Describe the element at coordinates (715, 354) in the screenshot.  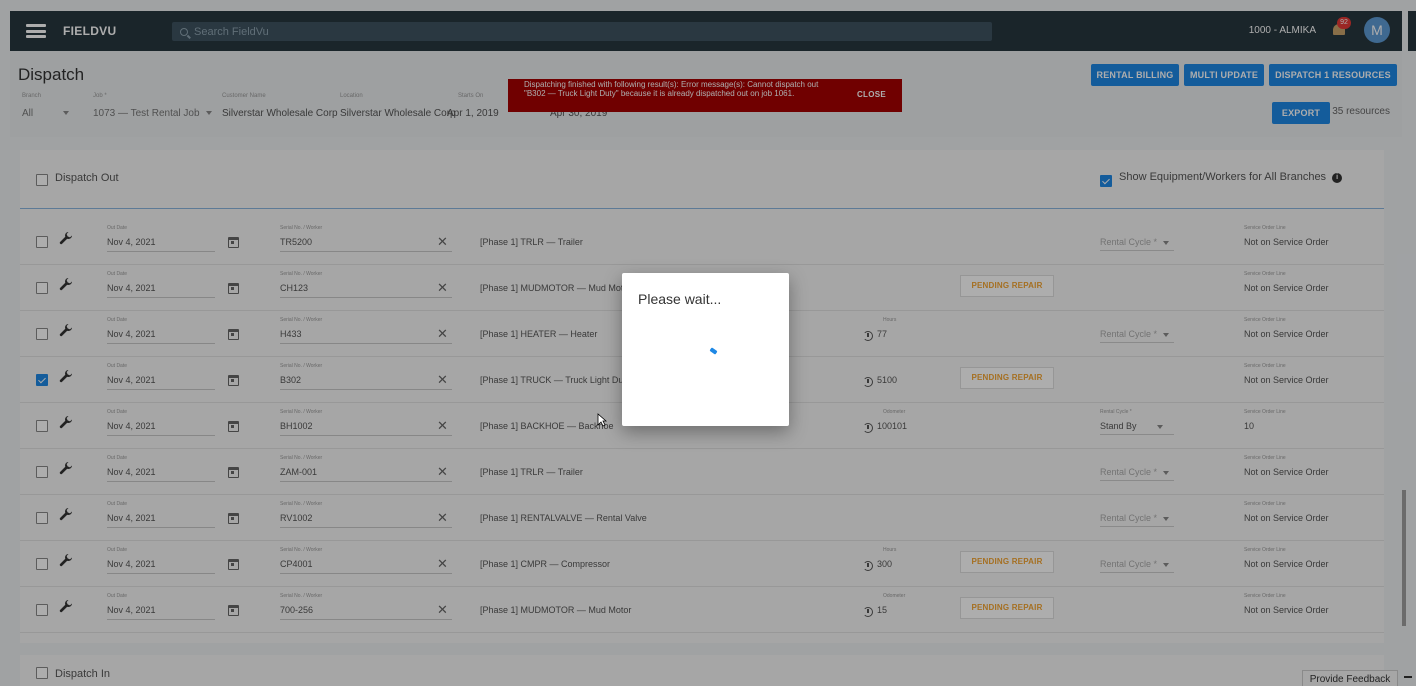
I see `loading-spinner-icon` at that location.